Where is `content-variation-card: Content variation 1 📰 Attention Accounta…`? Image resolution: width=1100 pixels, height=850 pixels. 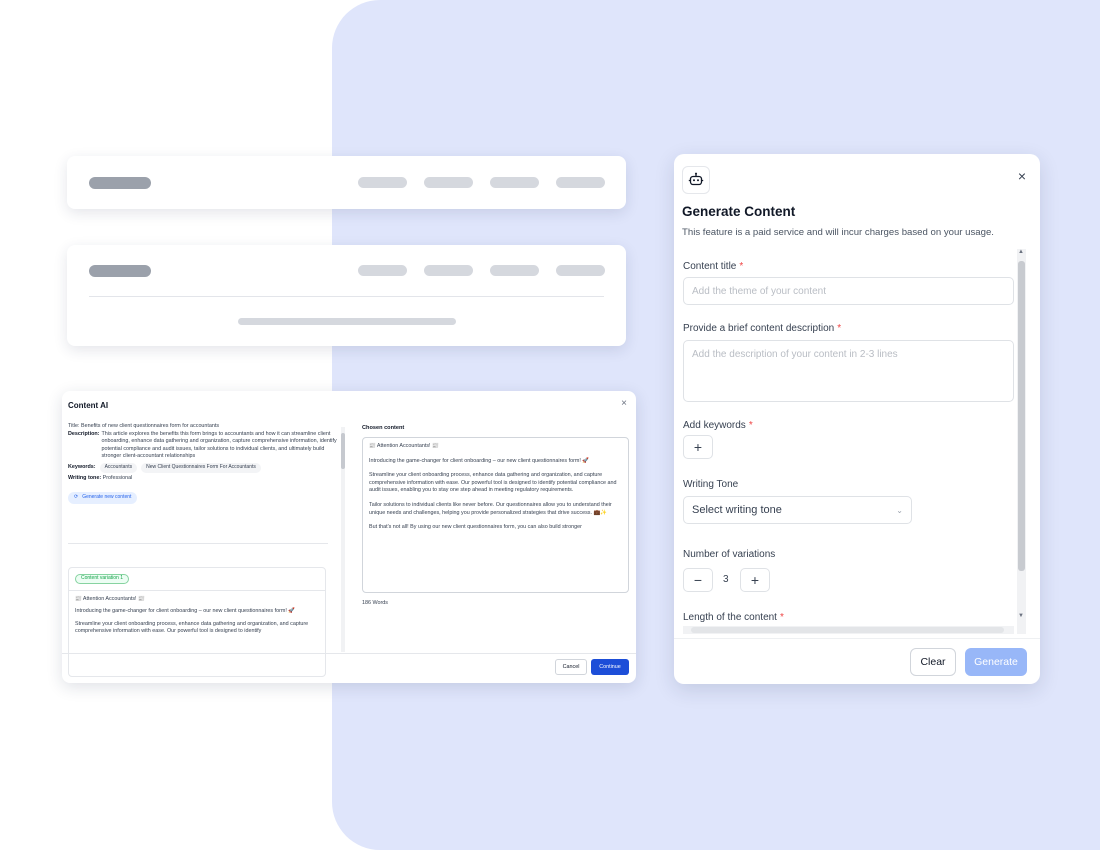 content-variation-card: Content variation 1 📰 Attention Accounta… is located at coordinates (197, 622).